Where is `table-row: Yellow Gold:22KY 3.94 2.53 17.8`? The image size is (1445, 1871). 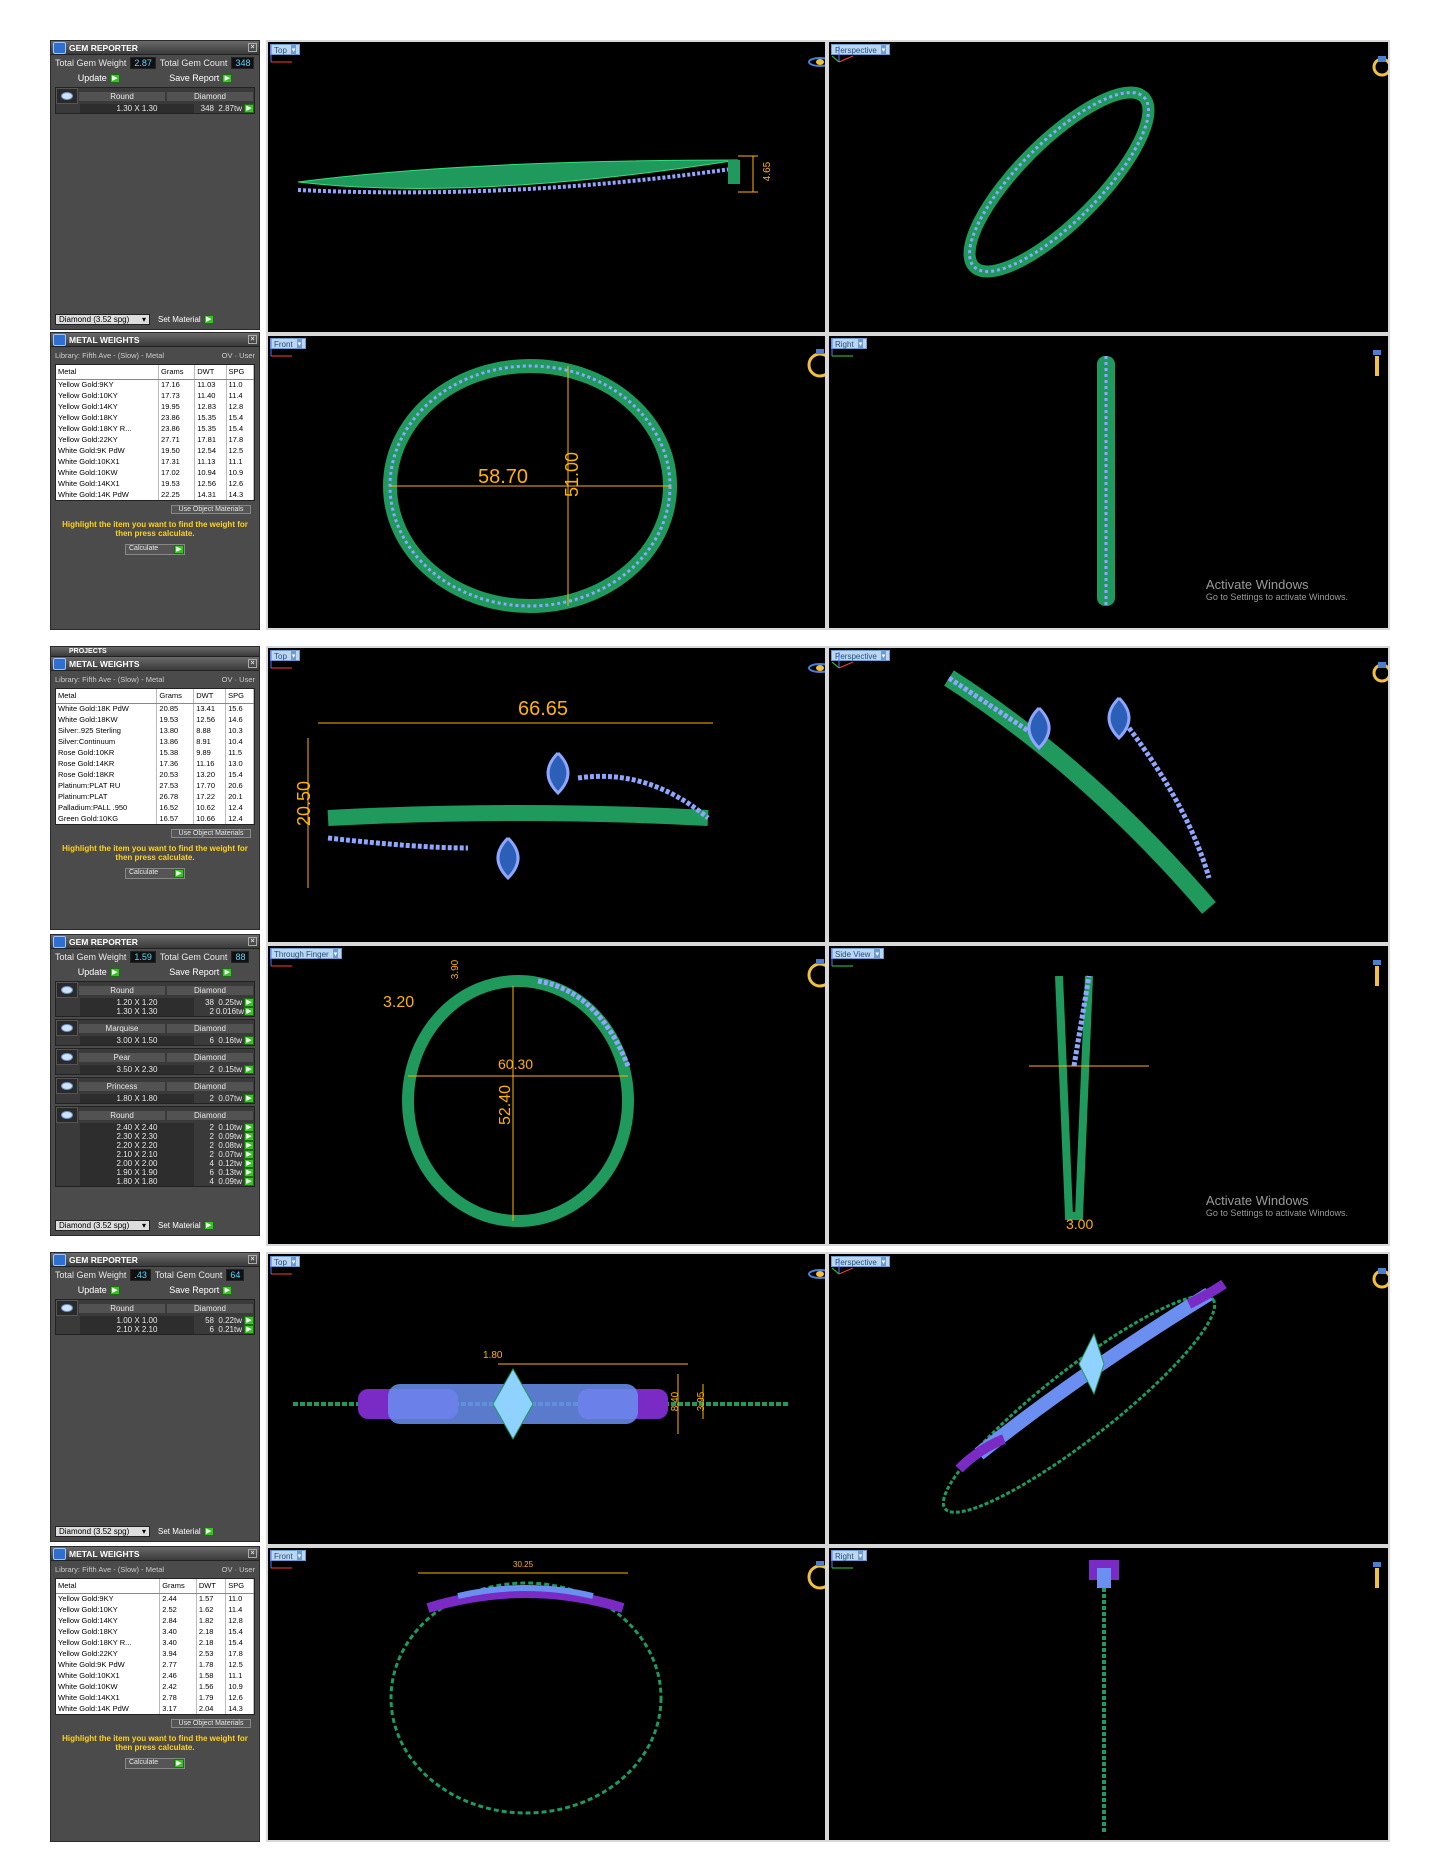
table-row: Yellow Gold:22KY 3.94 2.53 17.8 is located at coordinates (155, 1653).